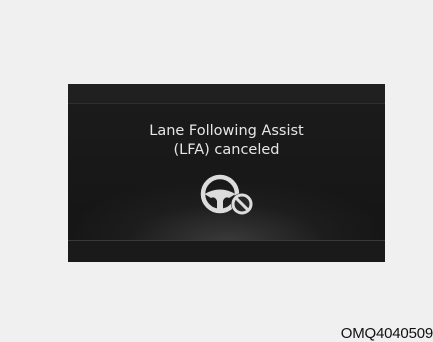 The width and height of the screenshot is (433, 342). I want to click on message-line-1: Lane Following Assist, so click(226, 131).